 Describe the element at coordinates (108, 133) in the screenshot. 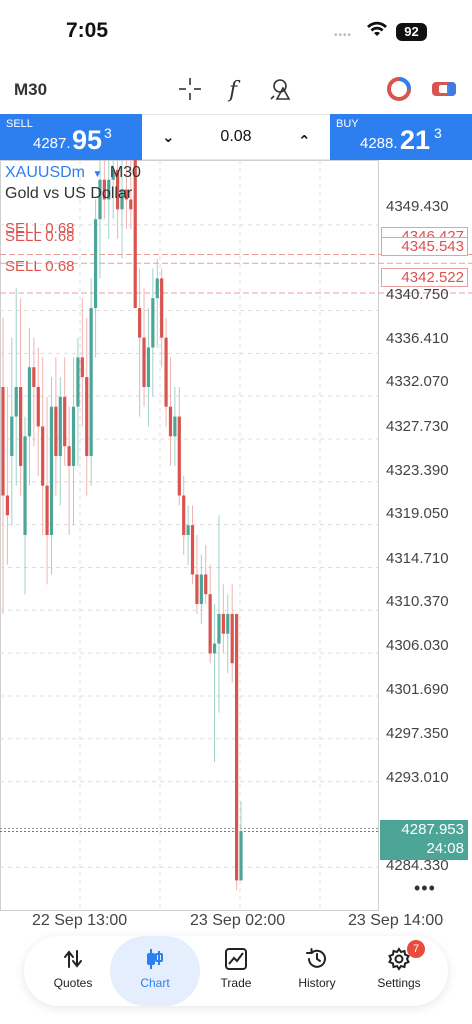

I see `sell-price-sup: 3` at that location.